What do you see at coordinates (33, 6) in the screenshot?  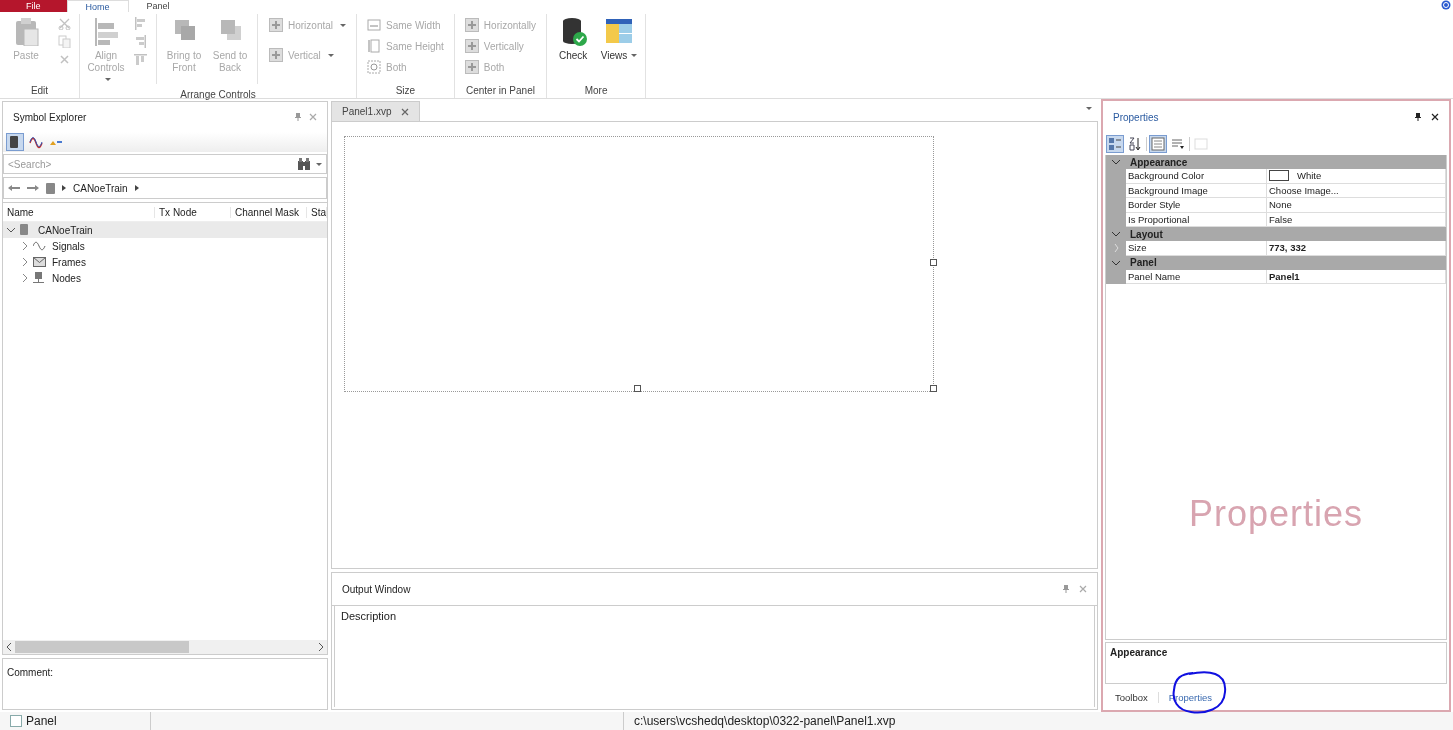 I see `ribbon-tab: File` at bounding box center [33, 6].